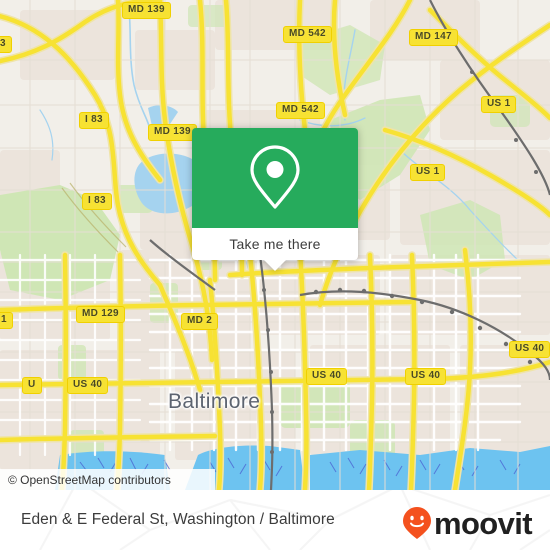  What do you see at coordinates (433, 37) in the screenshot?
I see `road-shield: MD 147` at bounding box center [433, 37].